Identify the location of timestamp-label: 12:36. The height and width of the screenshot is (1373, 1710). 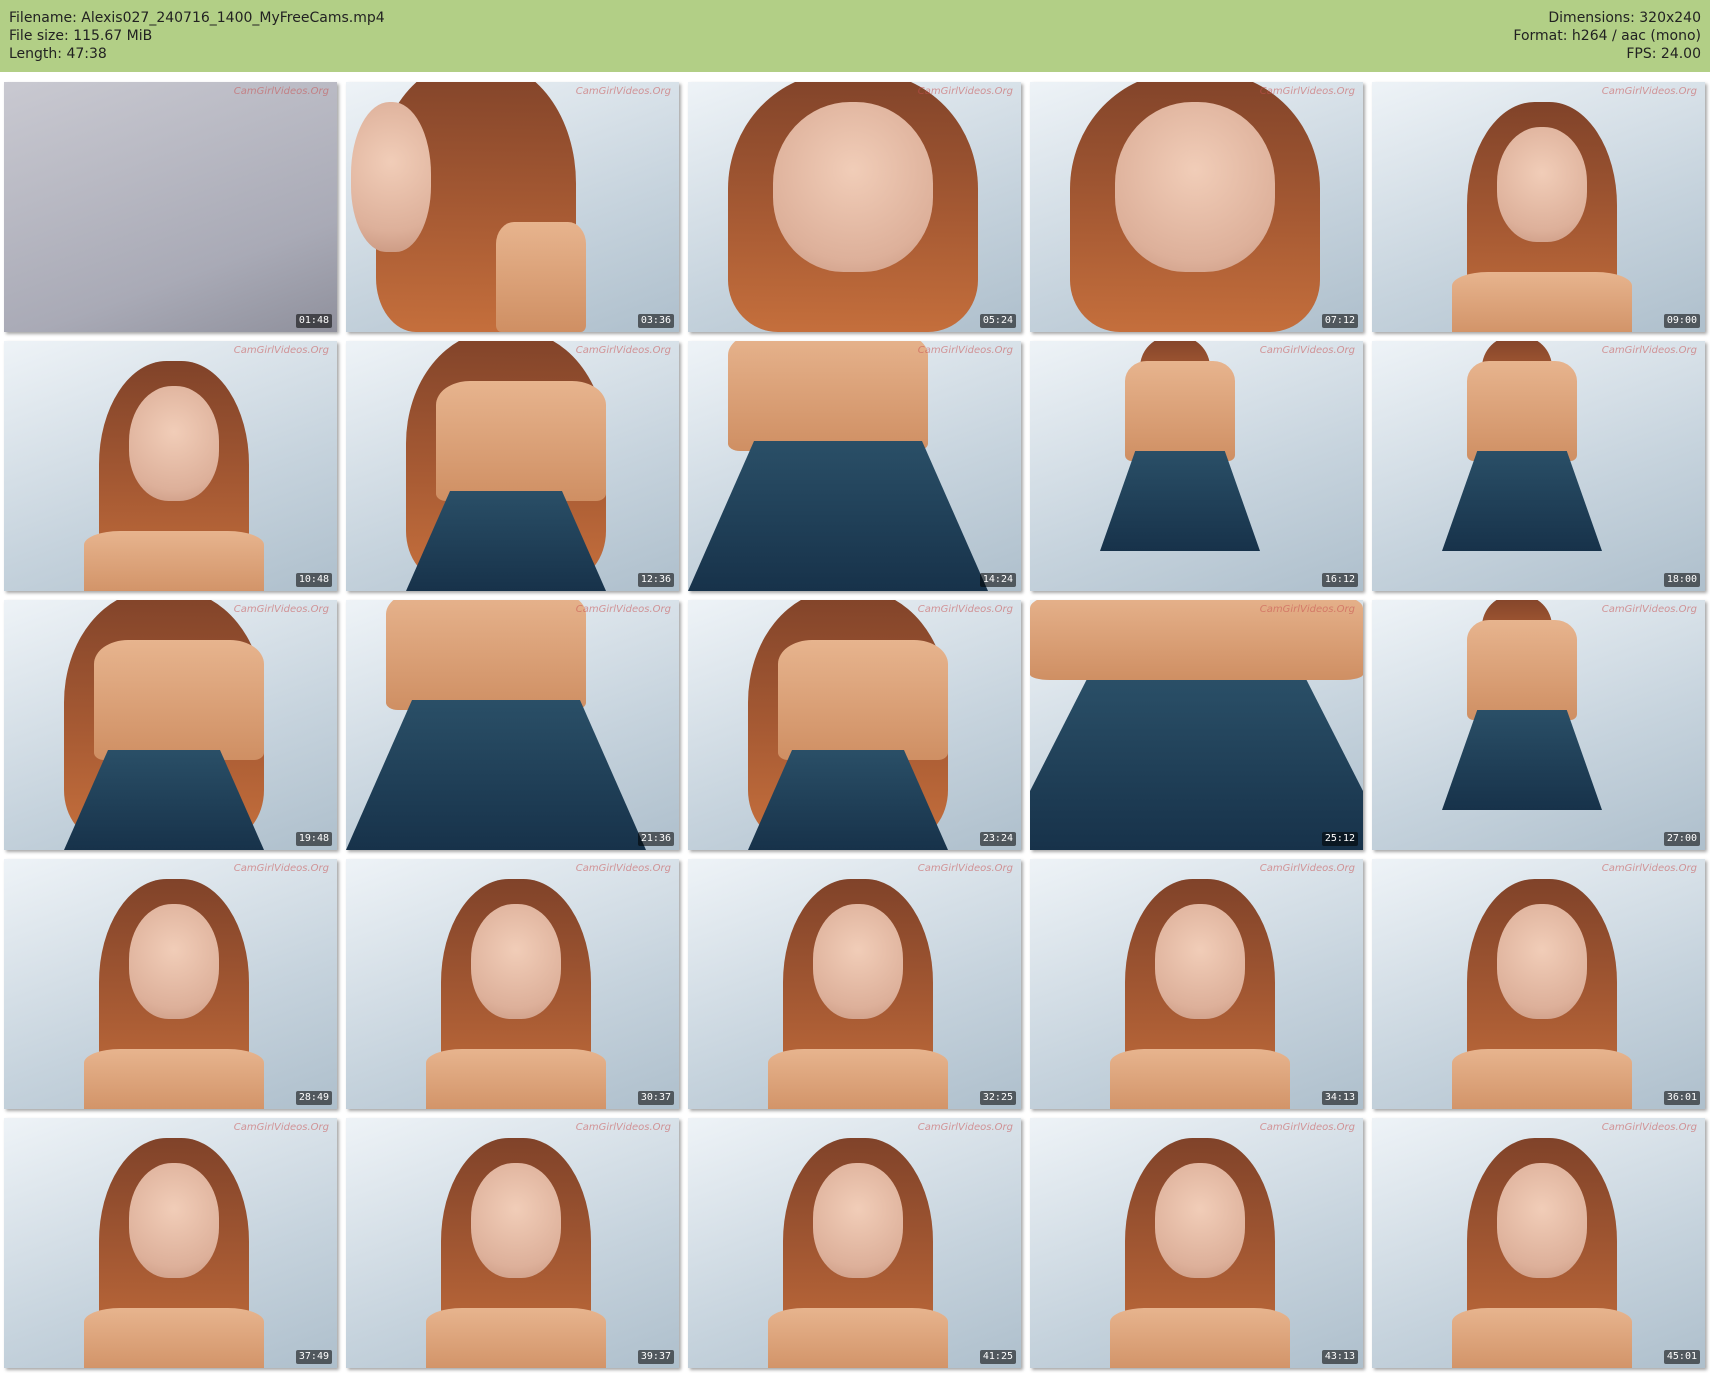
(655, 580).